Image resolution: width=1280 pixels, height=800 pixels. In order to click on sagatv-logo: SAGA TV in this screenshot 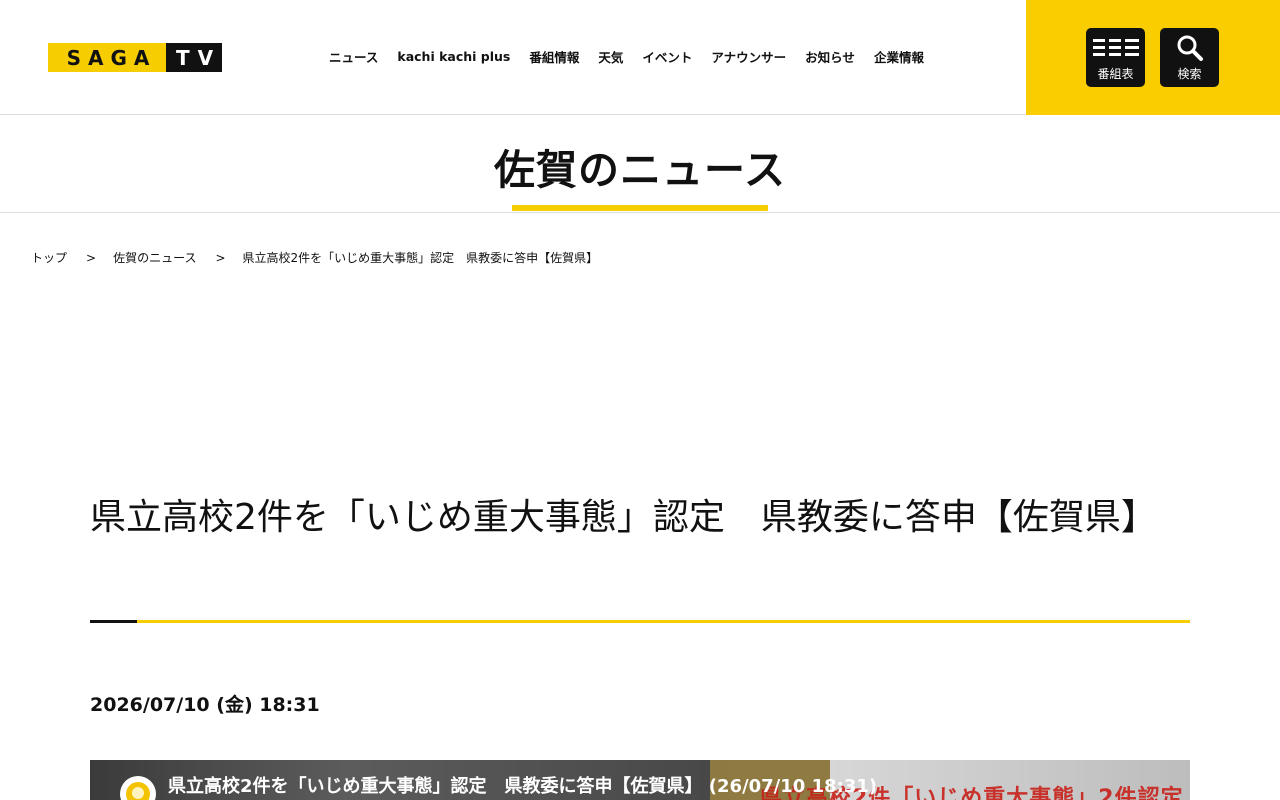, I will do `click(135, 57)`.